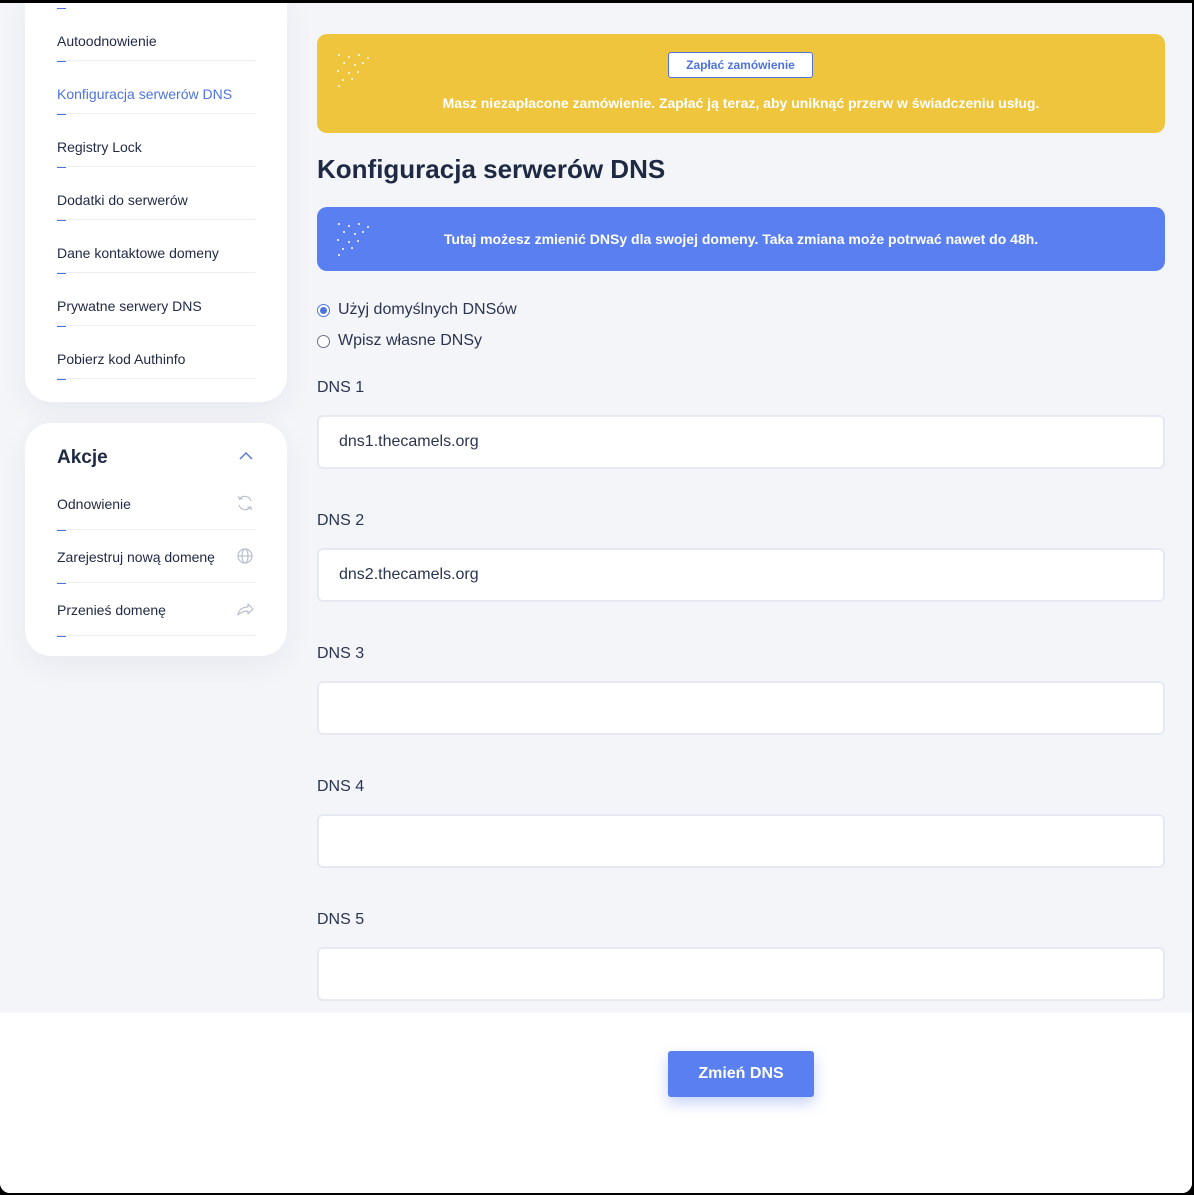 This screenshot has height=1195, width=1194. What do you see at coordinates (156, 41) in the screenshot?
I see `sidebar-item-autoodnowienie: Autoodnowienie` at bounding box center [156, 41].